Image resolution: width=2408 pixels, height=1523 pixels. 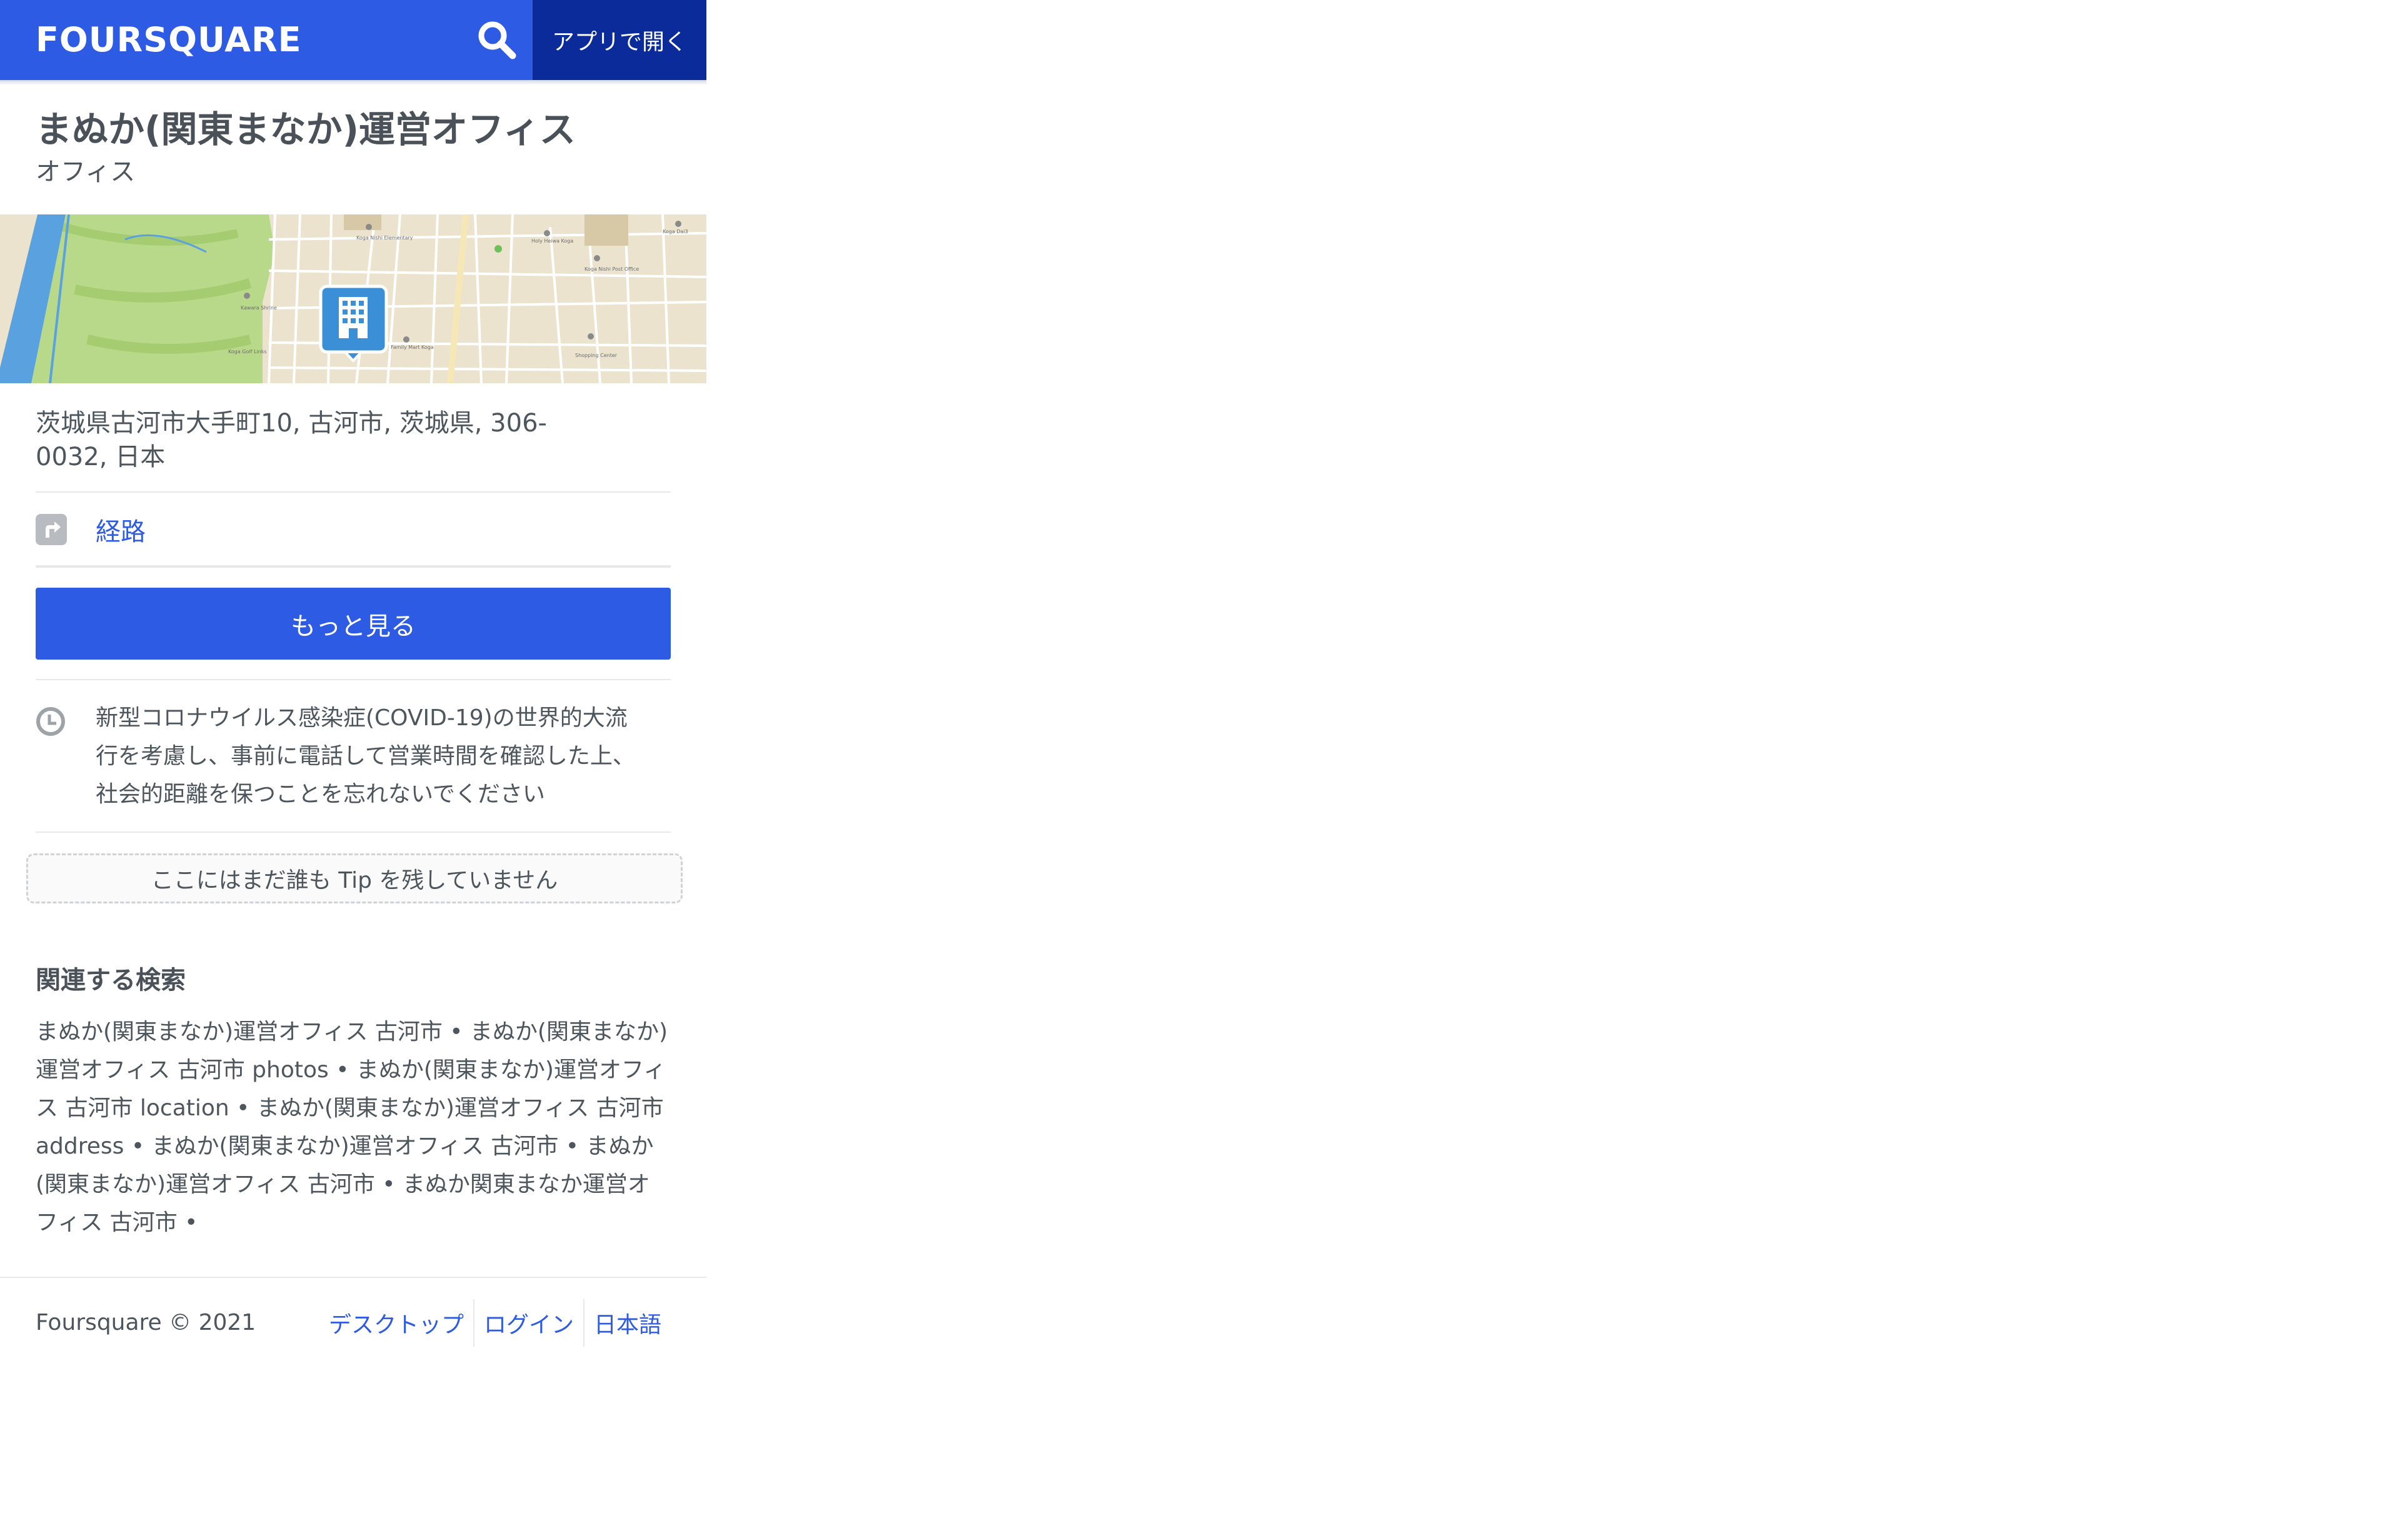 I want to click on svg-text: Shopping Center, so click(x=596, y=356).